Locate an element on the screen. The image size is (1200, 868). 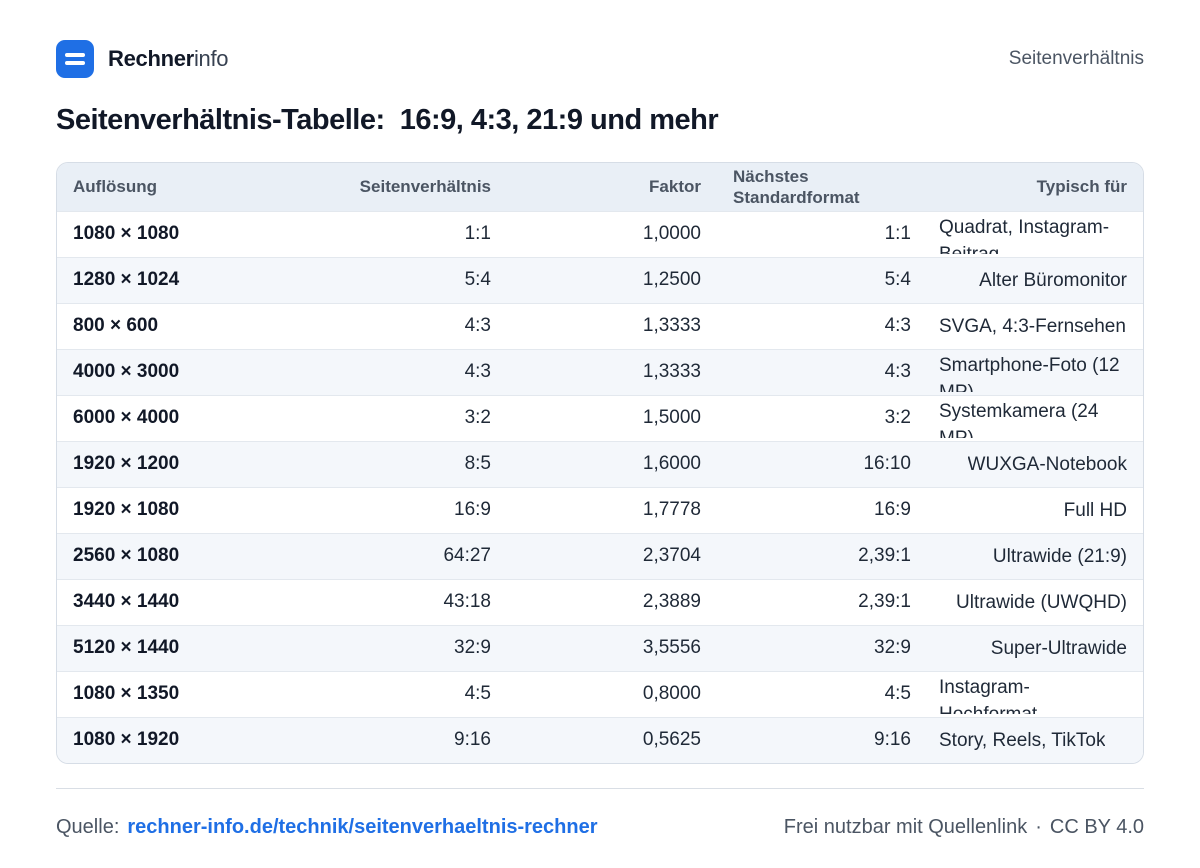
cell-factor: 1,5000 is located at coordinates (671, 417).